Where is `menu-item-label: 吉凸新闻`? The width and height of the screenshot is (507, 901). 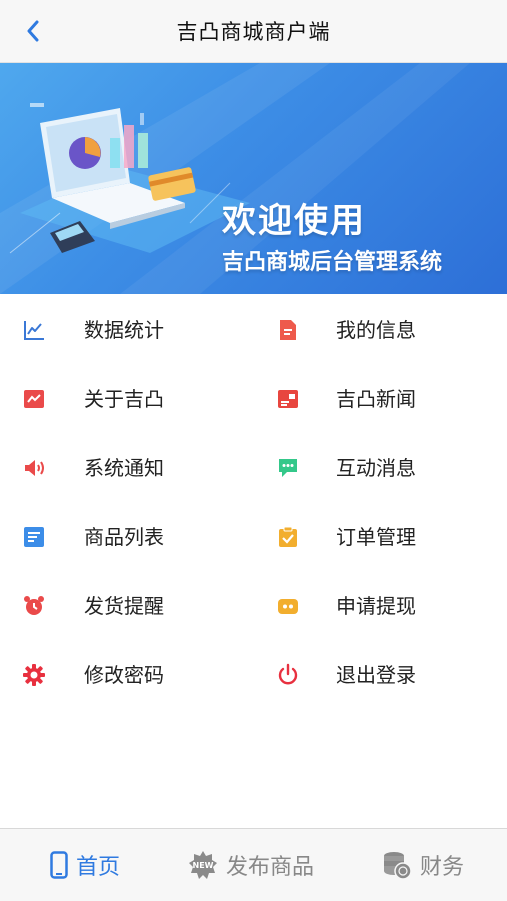
menu-item-label: 吉凸新闻 is located at coordinates (376, 399).